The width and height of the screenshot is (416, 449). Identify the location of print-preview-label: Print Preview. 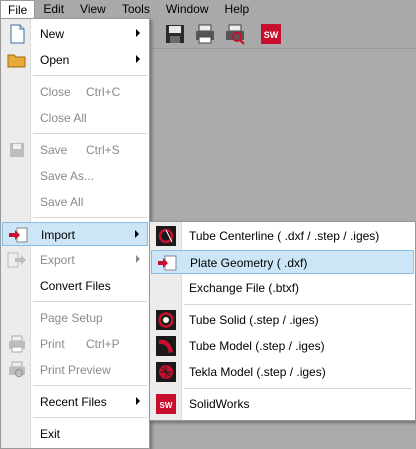
(75, 370).